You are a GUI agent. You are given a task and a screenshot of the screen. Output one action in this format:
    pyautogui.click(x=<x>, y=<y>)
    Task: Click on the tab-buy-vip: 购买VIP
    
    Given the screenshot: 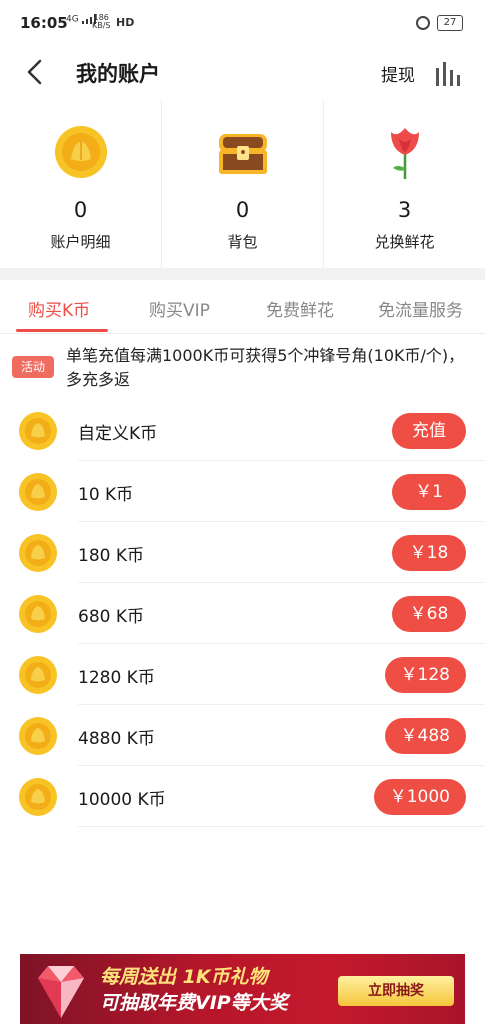 What is the action you would take?
    pyautogui.click(x=179, y=308)
    